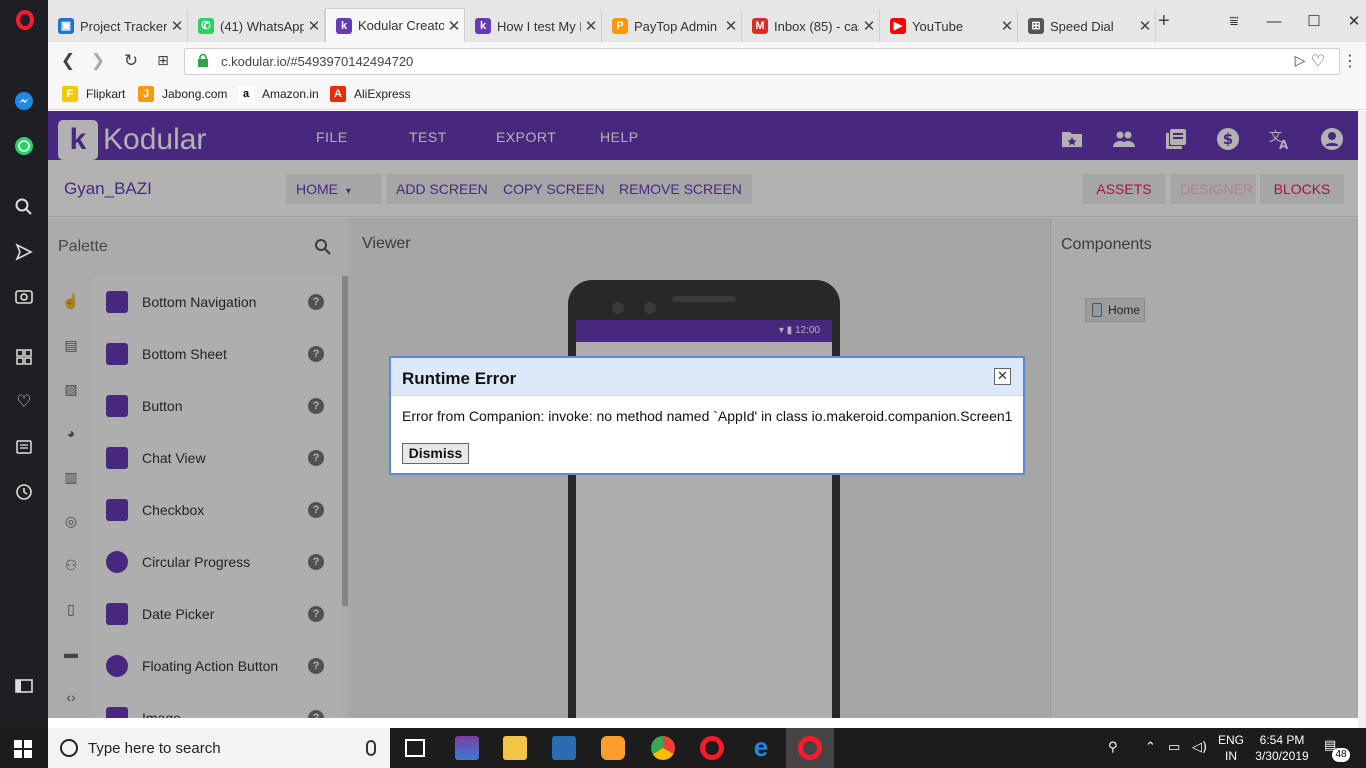 The image size is (1366, 768). What do you see at coordinates (262, 26) in the screenshot?
I see `browser-tab-label: (41) WhatsApp` at bounding box center [262, 26].